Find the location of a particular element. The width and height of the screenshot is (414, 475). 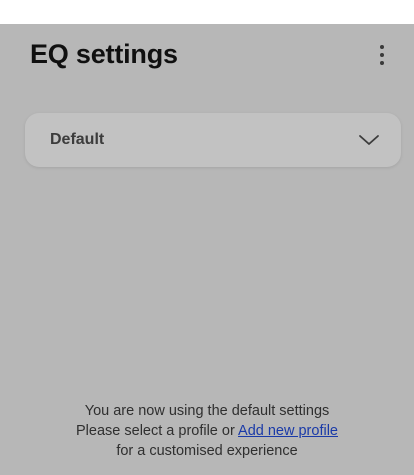

footer-line-3: for a customised experience is located at coordinates (207, 451).